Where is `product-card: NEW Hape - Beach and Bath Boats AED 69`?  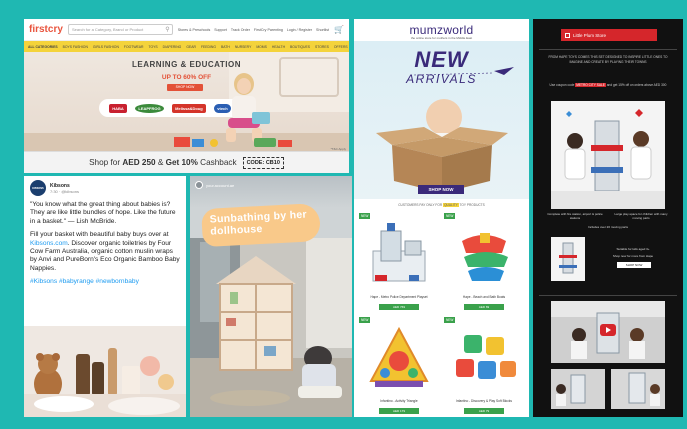 product-card: NEW Hape - Beach and Bath Boats AED 69 is located at coordinates (484, 262).